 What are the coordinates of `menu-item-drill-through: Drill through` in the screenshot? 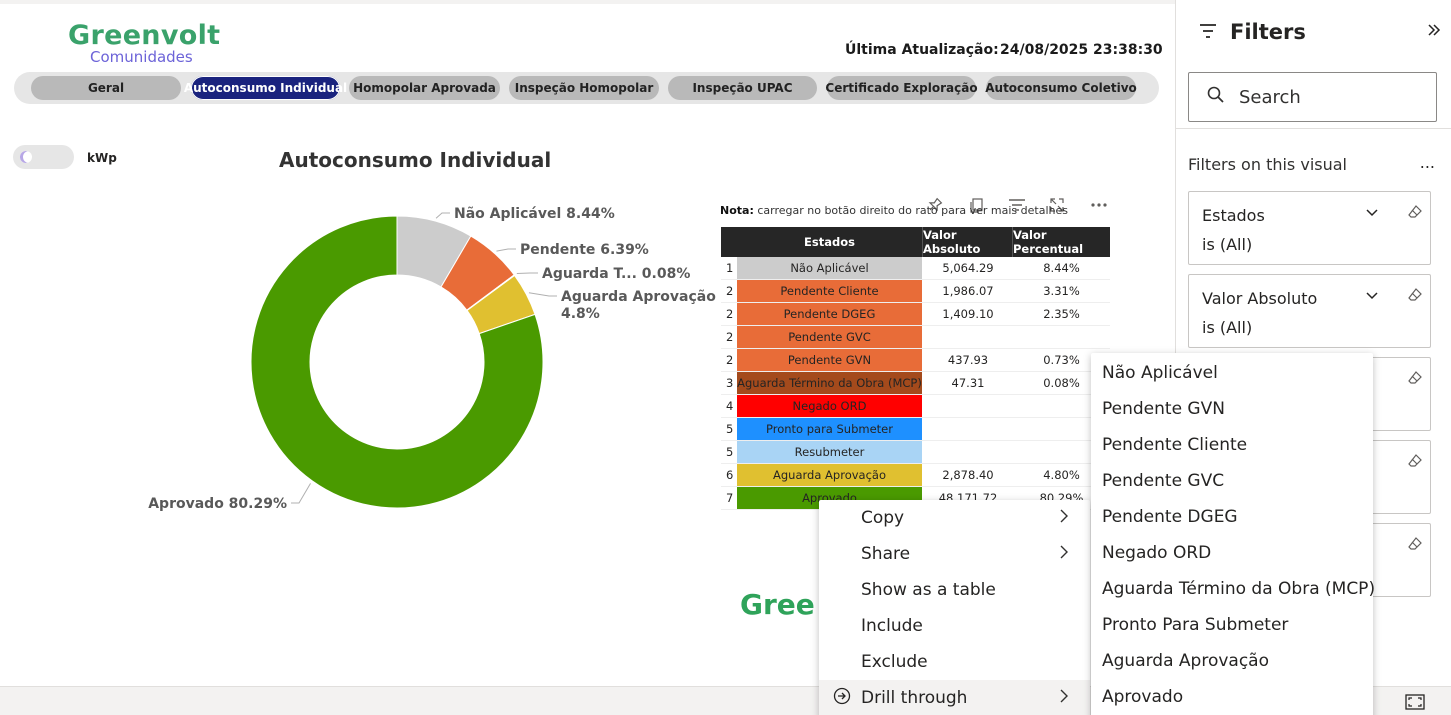 It's located at (954, 697).